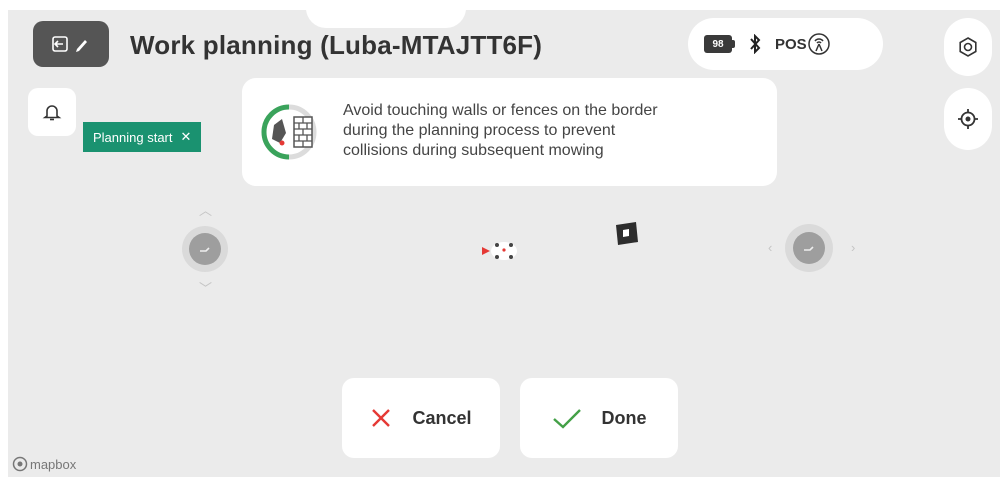  I want to click on mapbox-icon, so click(20, 464).